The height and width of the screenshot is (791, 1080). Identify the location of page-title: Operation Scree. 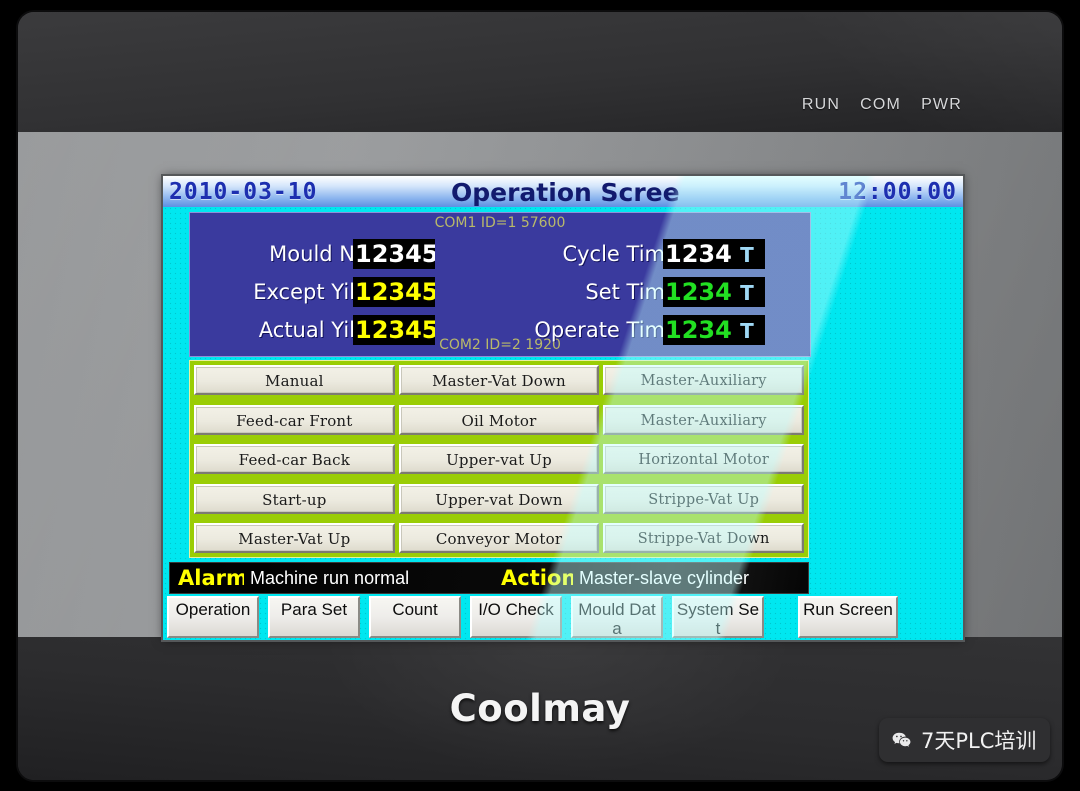
(565, 192).